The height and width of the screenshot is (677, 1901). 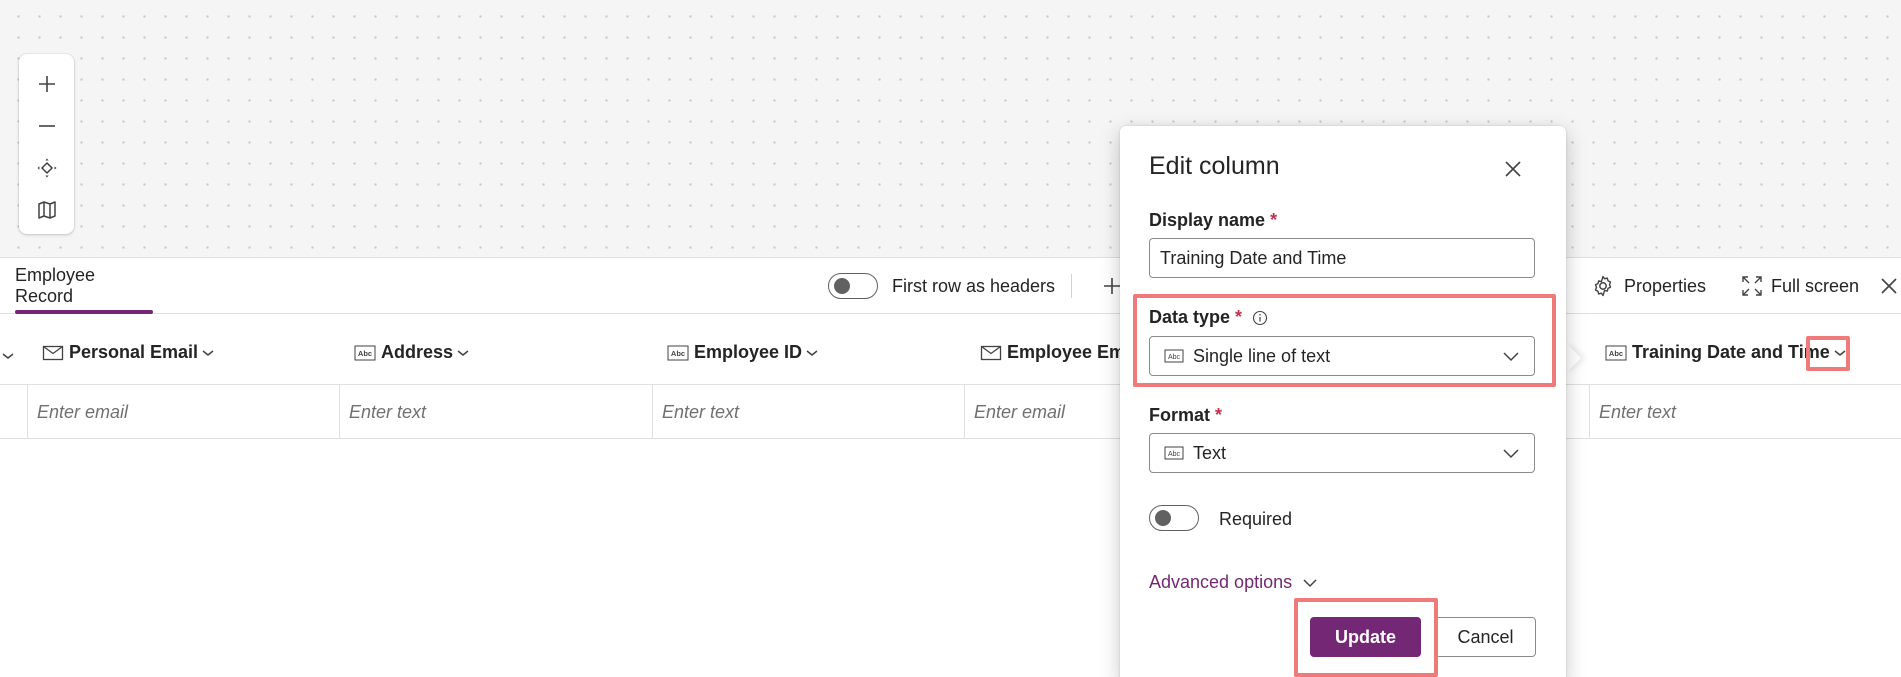 I want to click on fullscreen-icon, so click(x=1752, y=286).